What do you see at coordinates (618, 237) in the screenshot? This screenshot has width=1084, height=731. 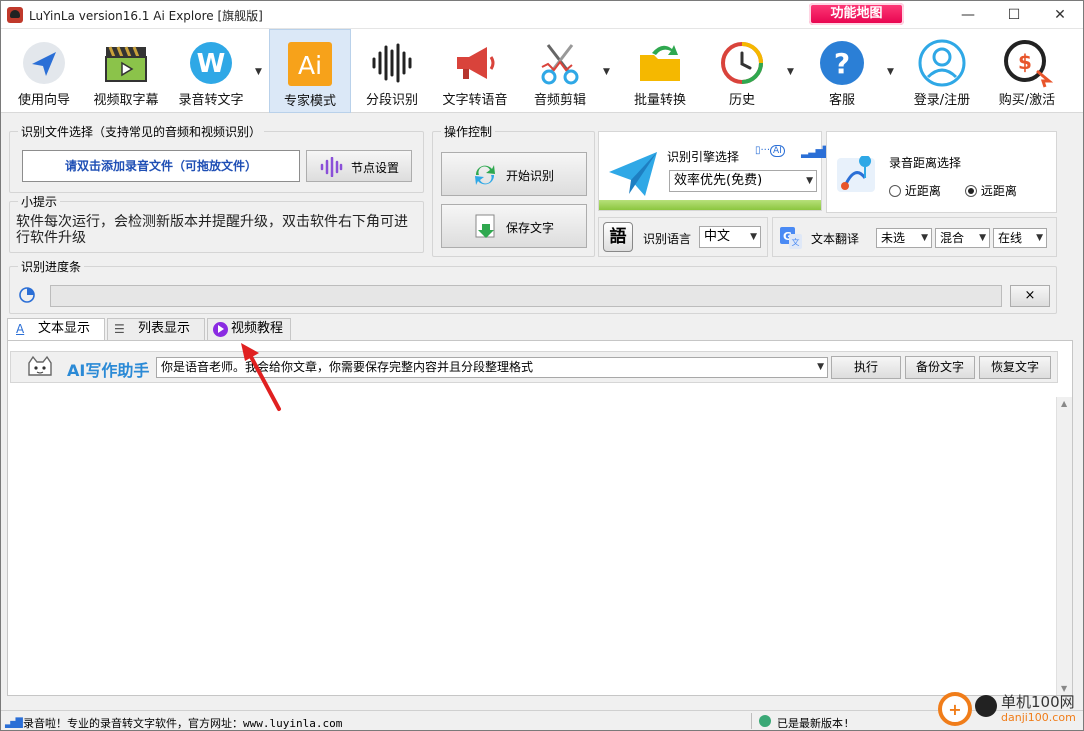 I see `language-glyph-icon: 語` at bounding box center [618, 237].